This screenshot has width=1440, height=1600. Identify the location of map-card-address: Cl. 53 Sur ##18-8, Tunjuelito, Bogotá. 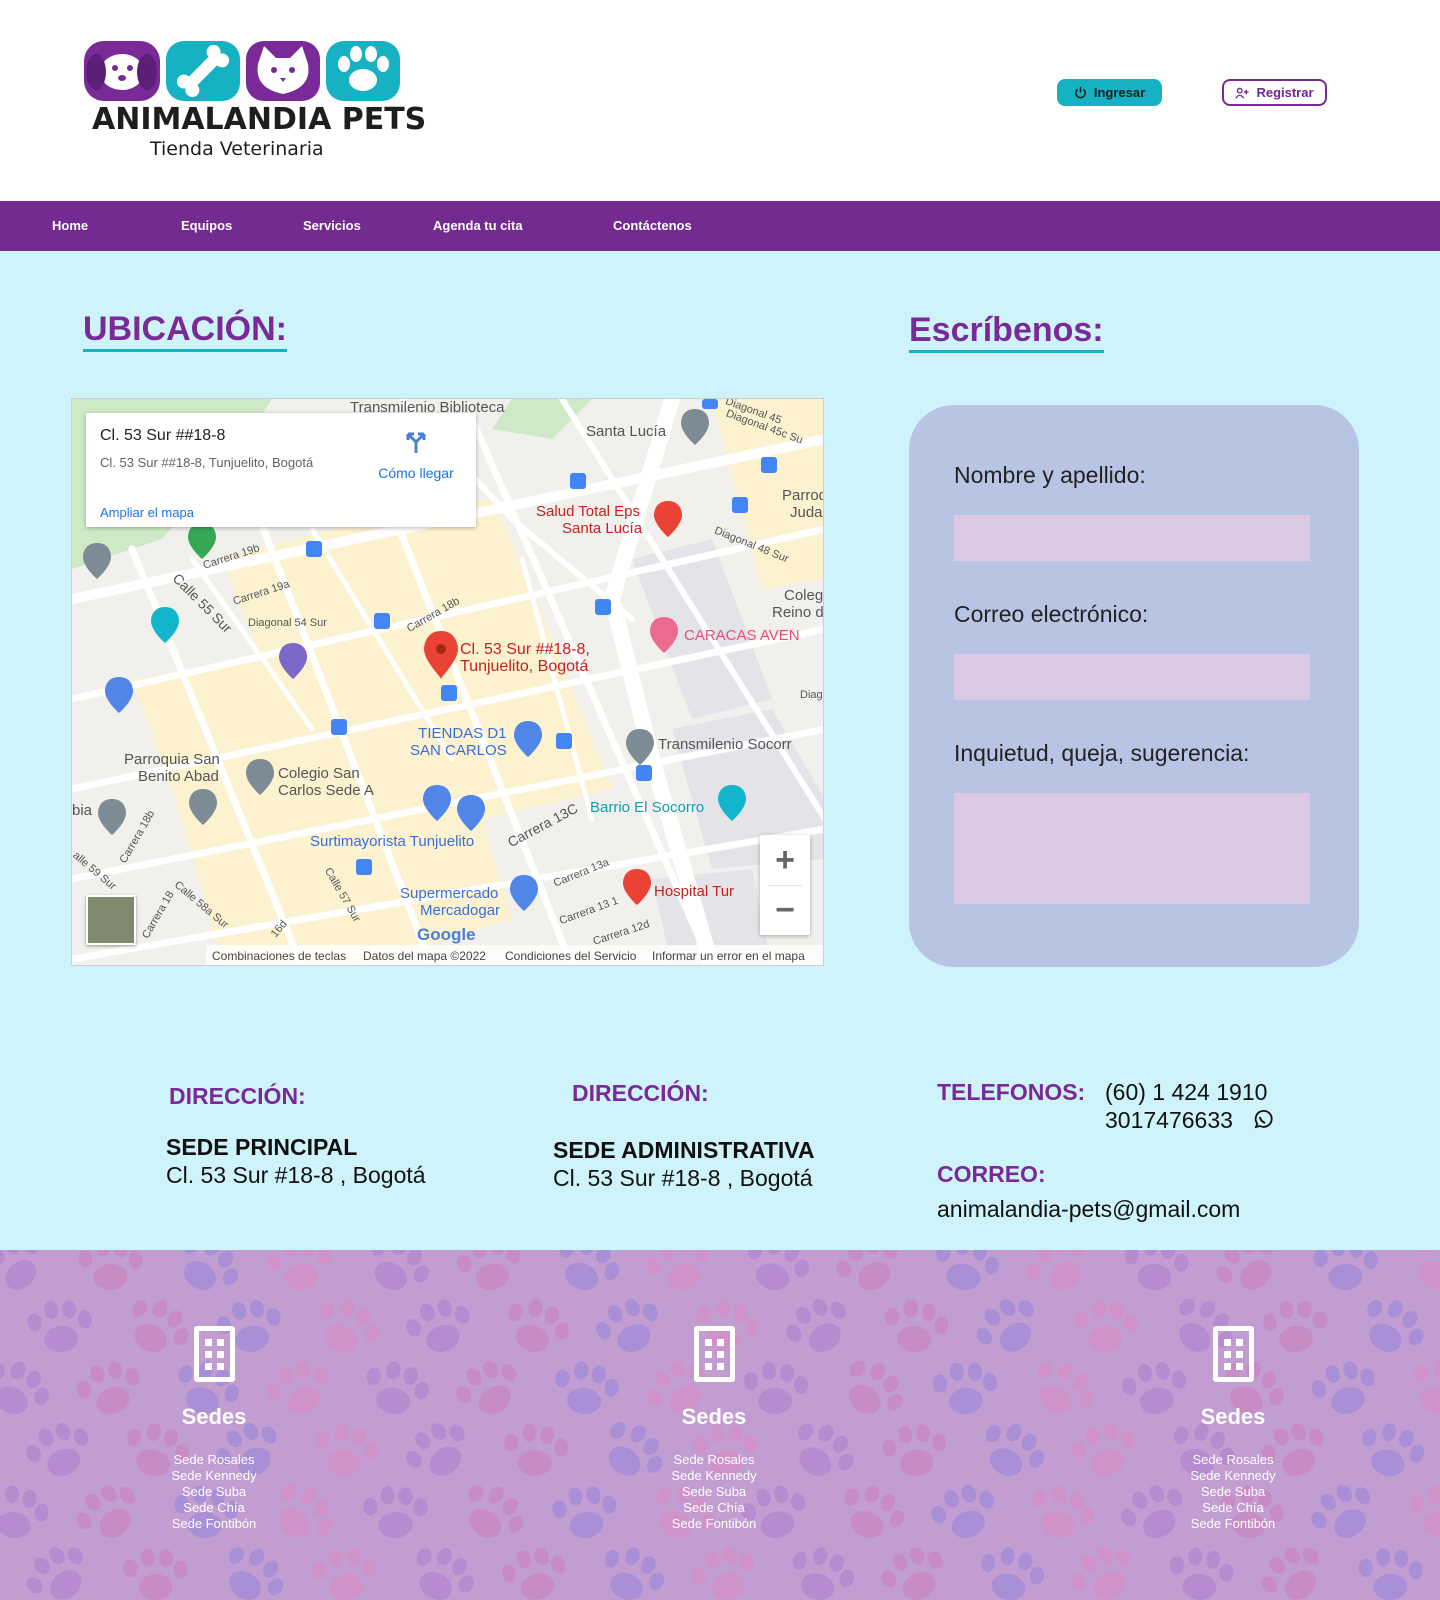
(207, 462).